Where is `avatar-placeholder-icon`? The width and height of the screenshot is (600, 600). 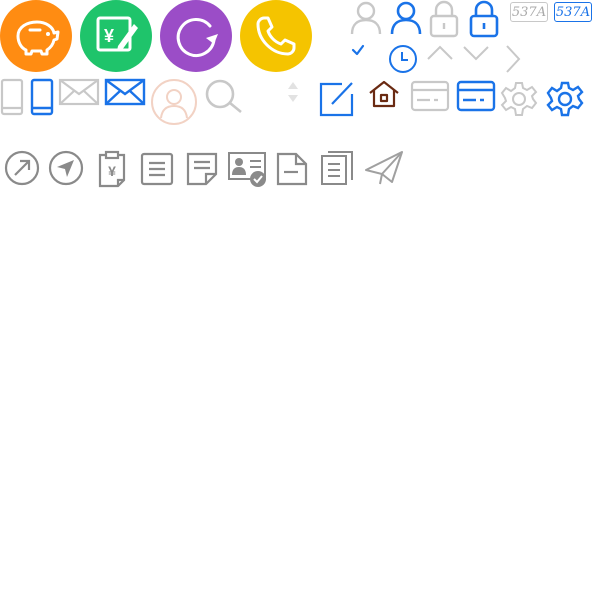 avatar-placeholder-icon is located at coordinates (174, 102).